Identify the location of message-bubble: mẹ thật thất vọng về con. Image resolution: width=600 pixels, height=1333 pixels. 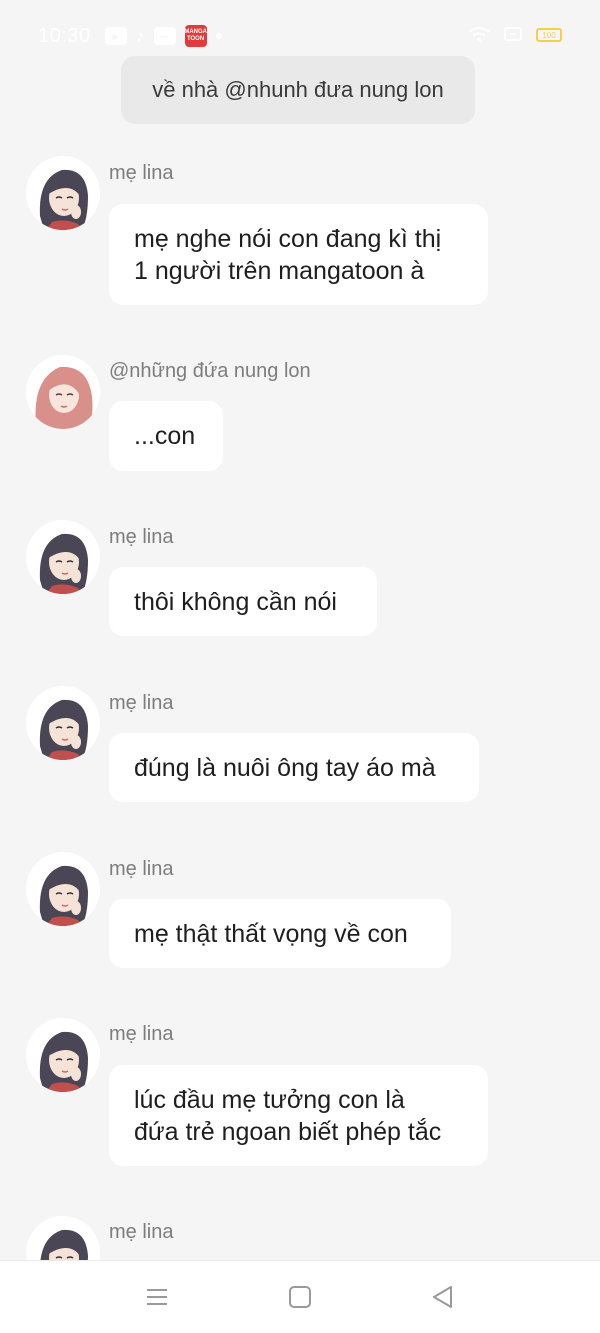
(280, 933).